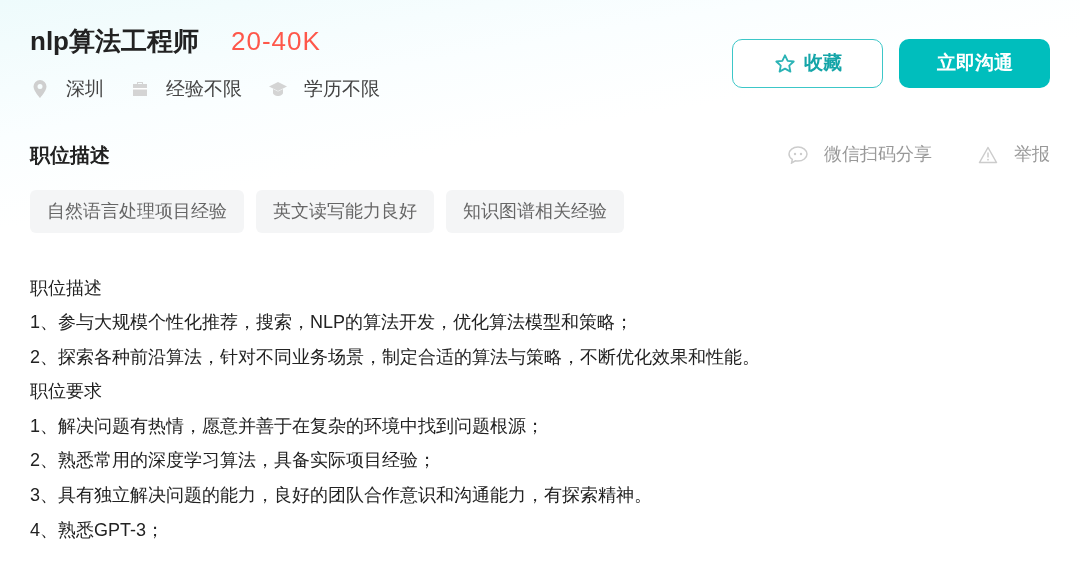 The height and width of the screenshot is (573, 1080). What do you see at coordinates (341, 496) in the screenshot?
I see `description-line: 3、具有独立解决问题的能力，良好的团队合作意识和沟通能力，有探索精神。` at bounding box center [341, 496].